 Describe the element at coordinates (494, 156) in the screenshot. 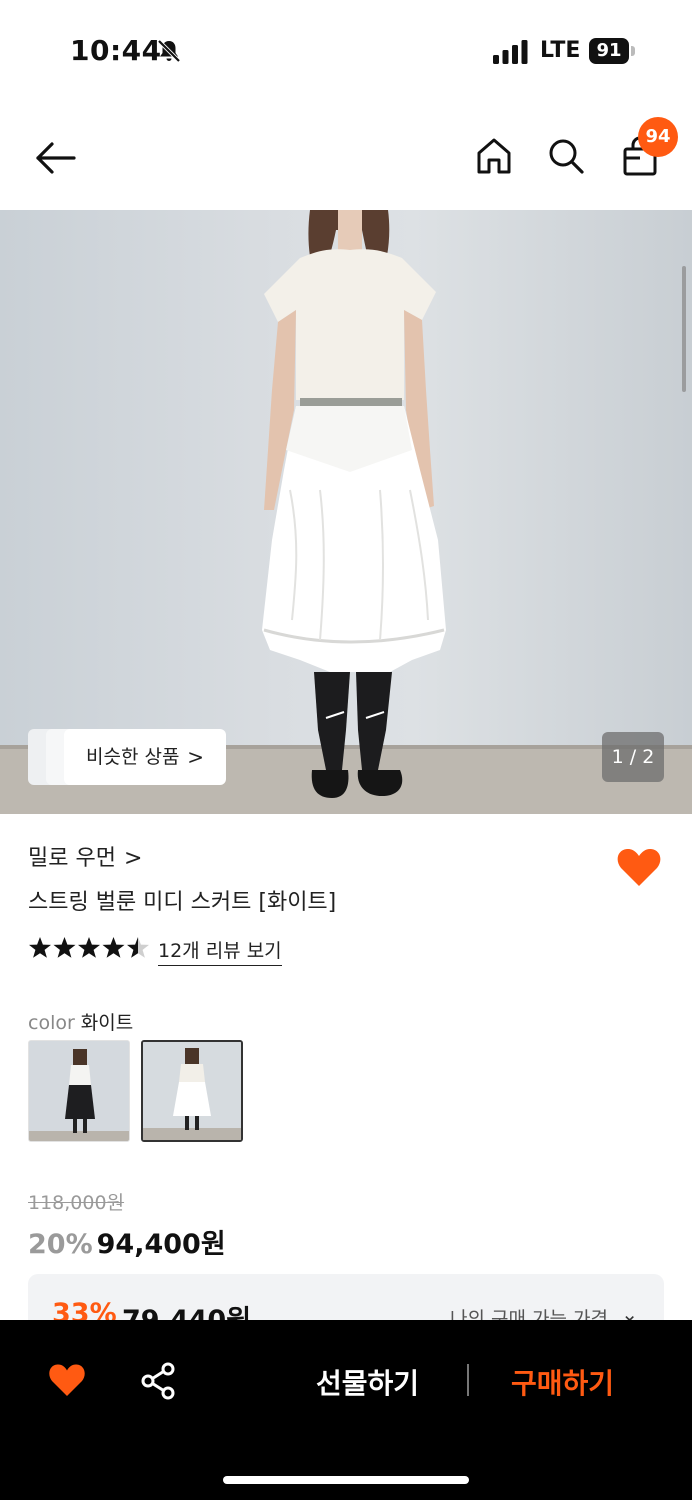

I see `home-icon` at that location.